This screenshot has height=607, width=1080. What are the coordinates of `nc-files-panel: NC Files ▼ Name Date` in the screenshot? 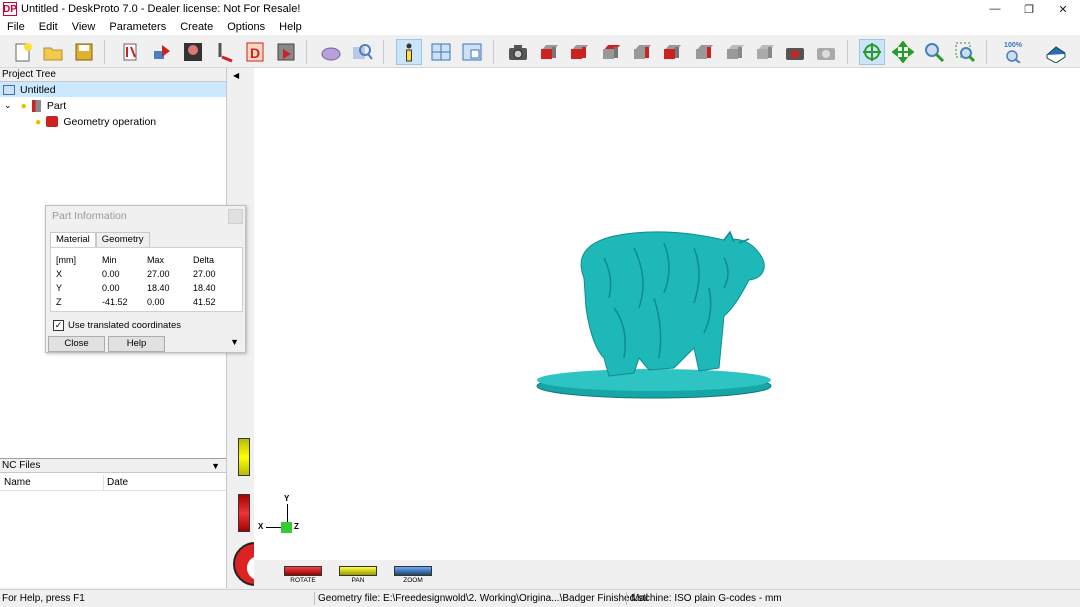 It's located at (113, 523).